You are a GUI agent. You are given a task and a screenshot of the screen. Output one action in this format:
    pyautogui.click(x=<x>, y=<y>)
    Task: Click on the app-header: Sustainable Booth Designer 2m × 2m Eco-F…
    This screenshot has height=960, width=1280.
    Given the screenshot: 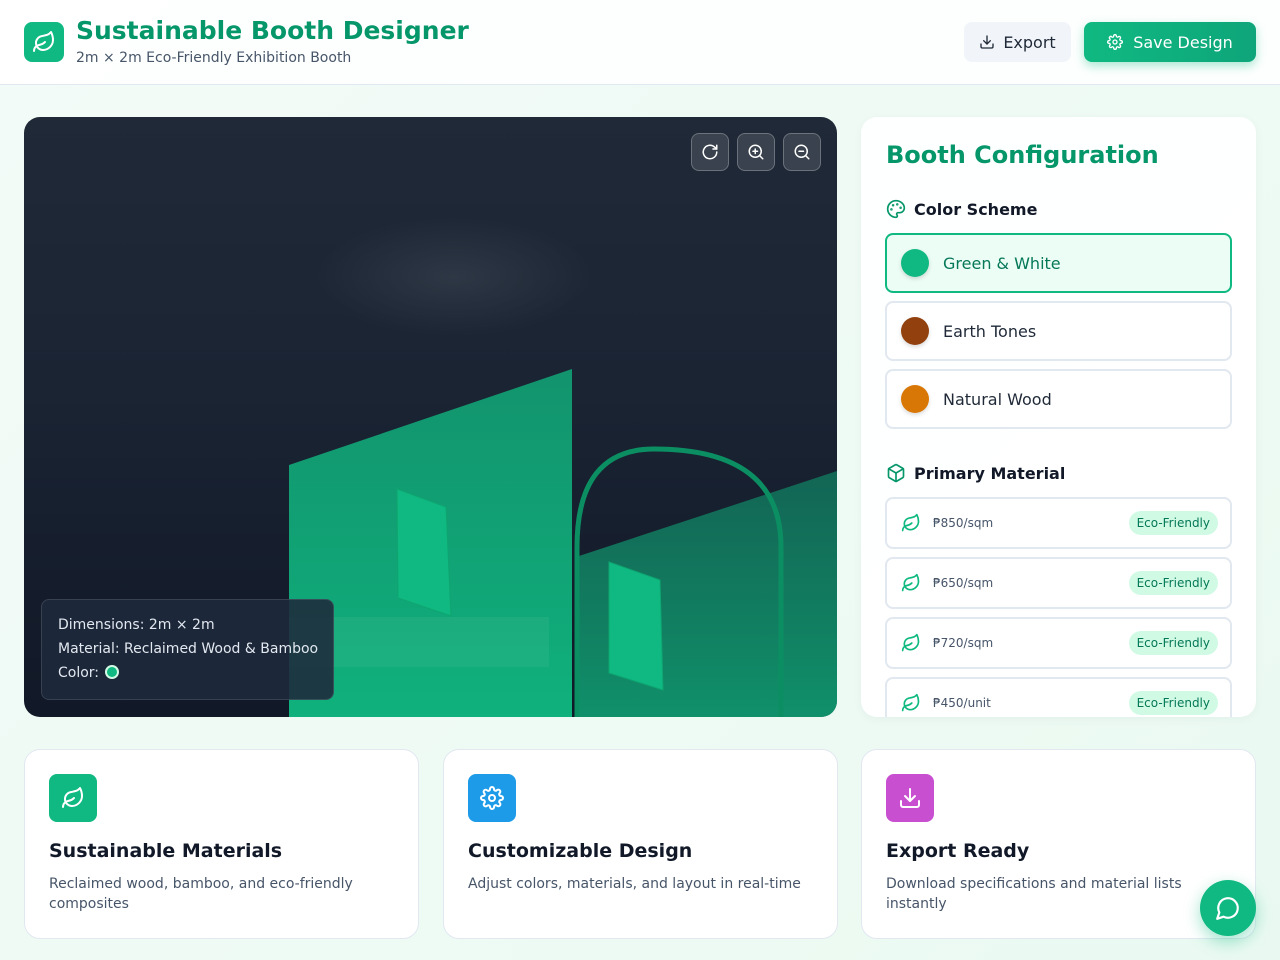 What is the action you would take?
    pyautogui.click(x=640, y=42)
    